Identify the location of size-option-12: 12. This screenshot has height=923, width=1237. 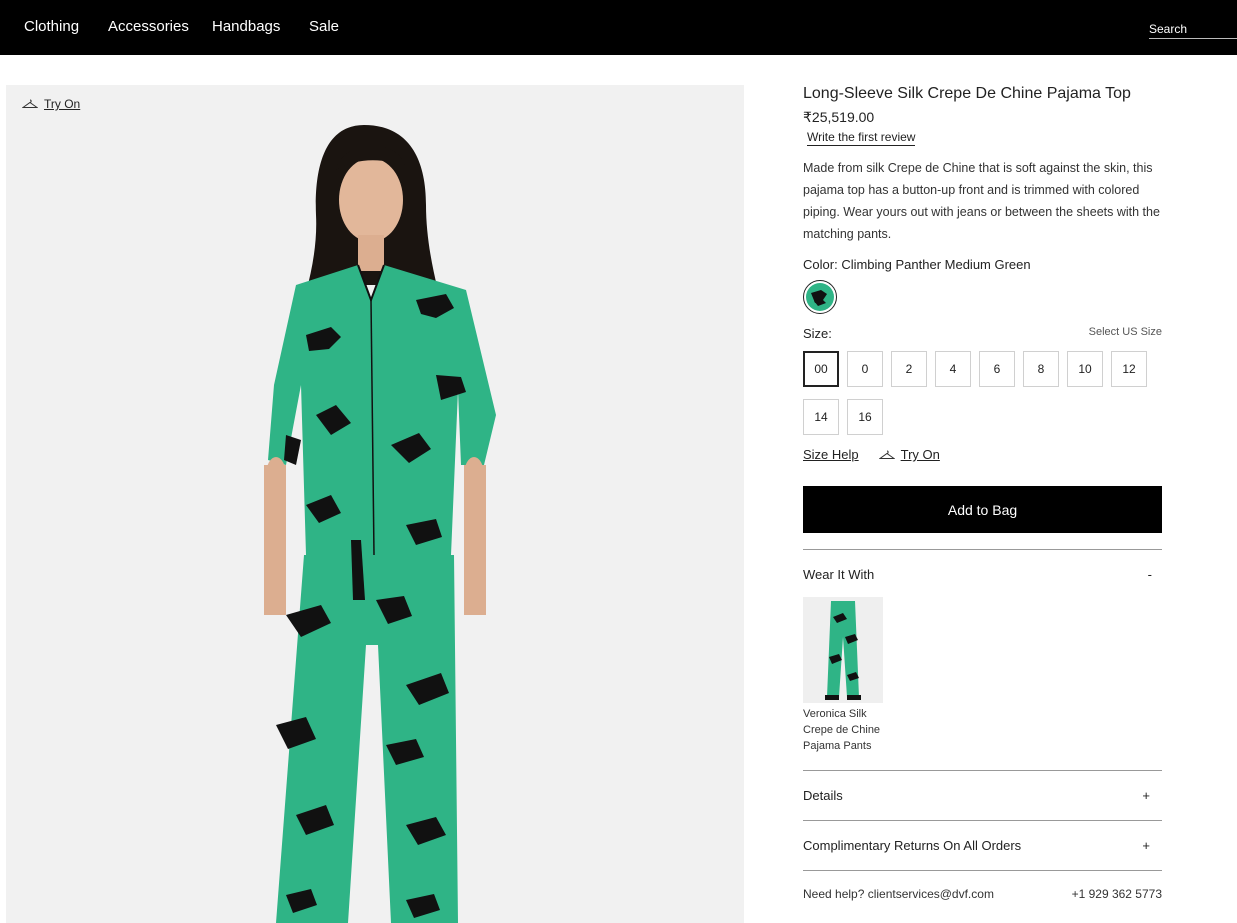
(1129, 369).